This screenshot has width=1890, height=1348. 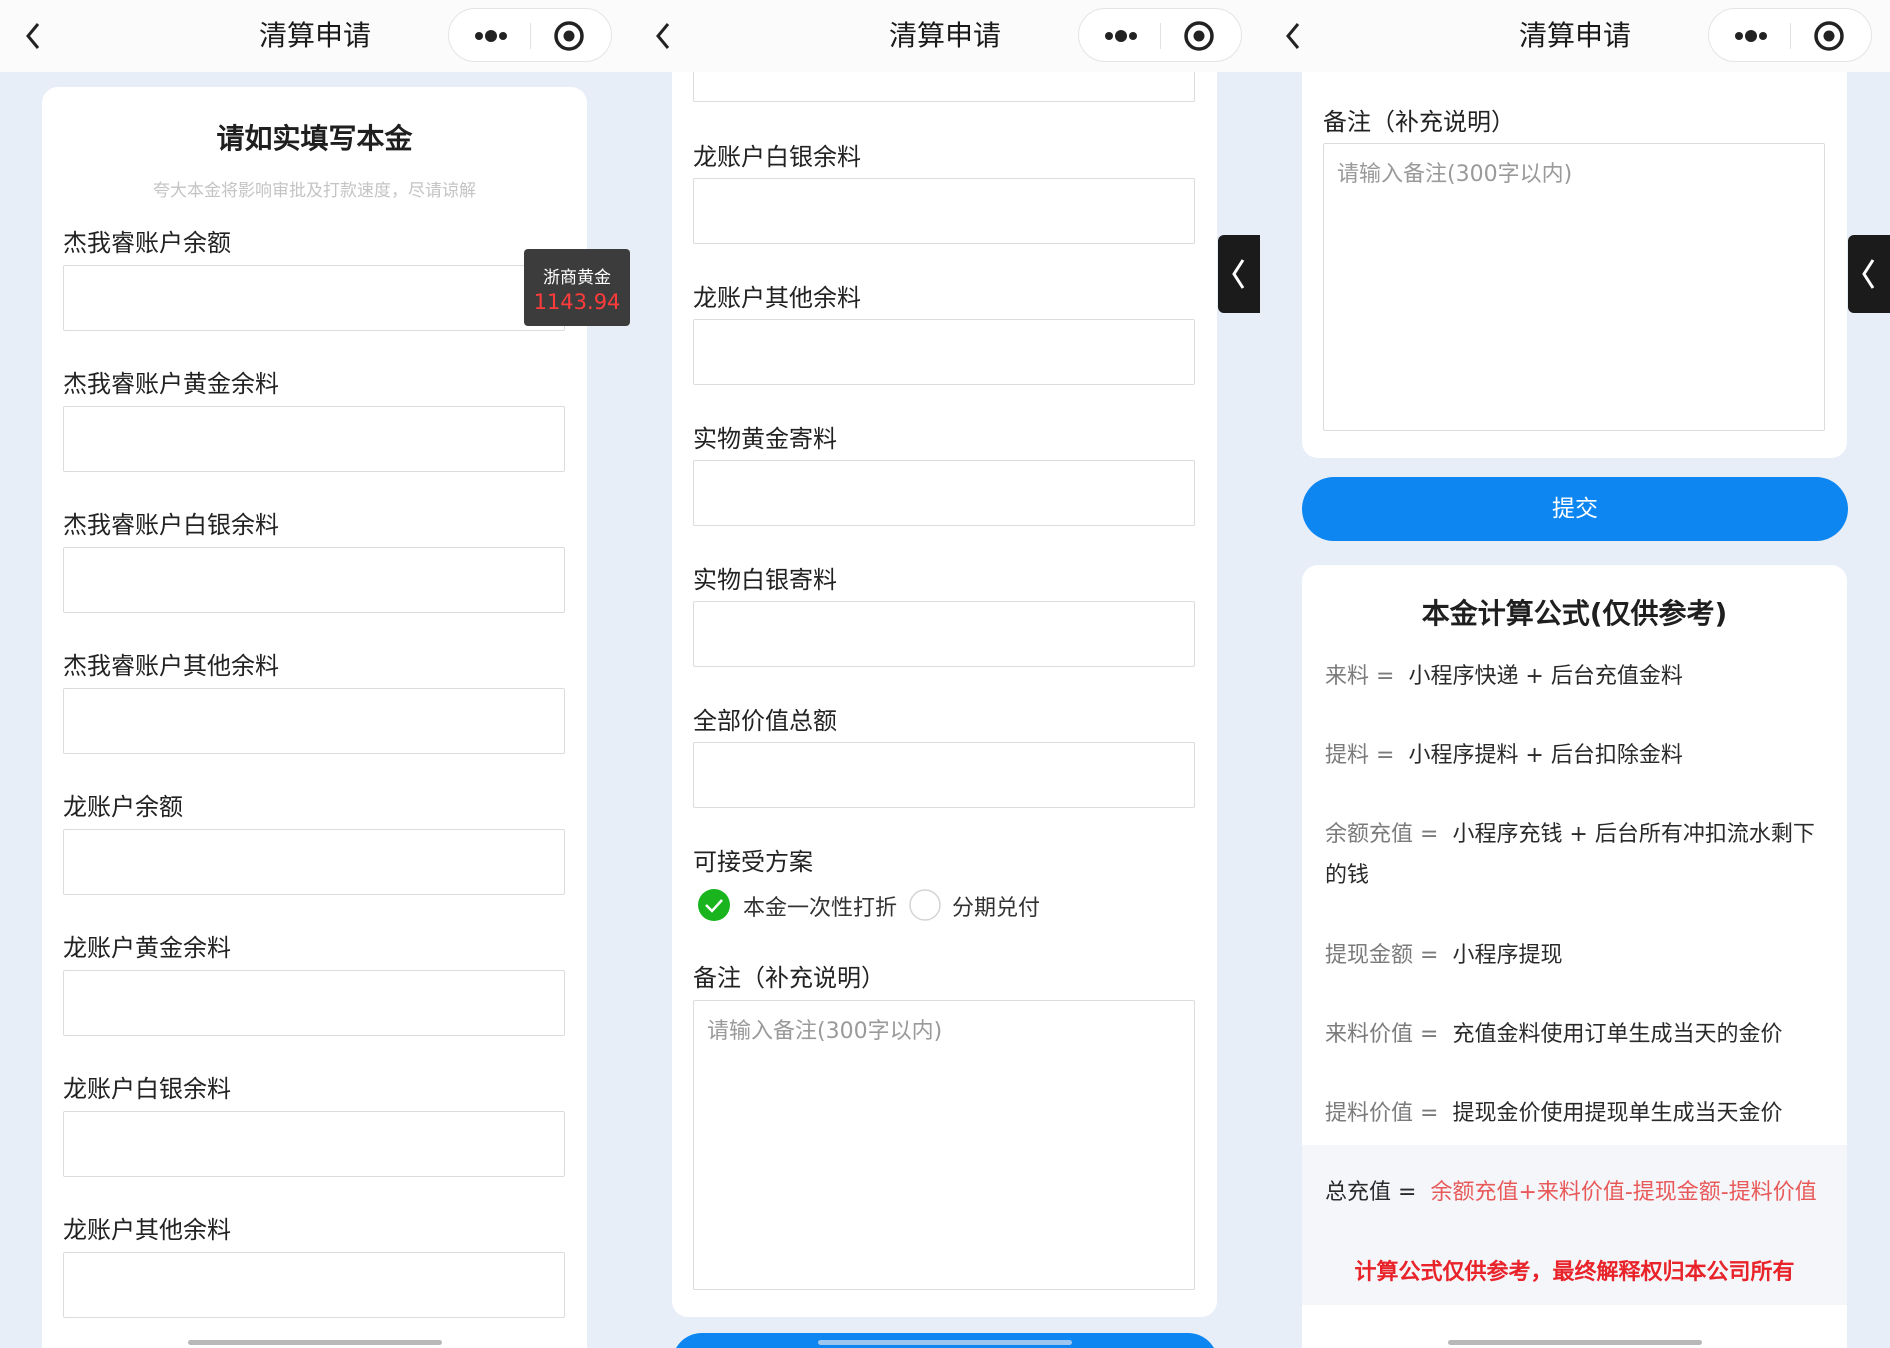 I want to click on field-label: 杰我睿账户白银余料, so click(x=171, y=525).